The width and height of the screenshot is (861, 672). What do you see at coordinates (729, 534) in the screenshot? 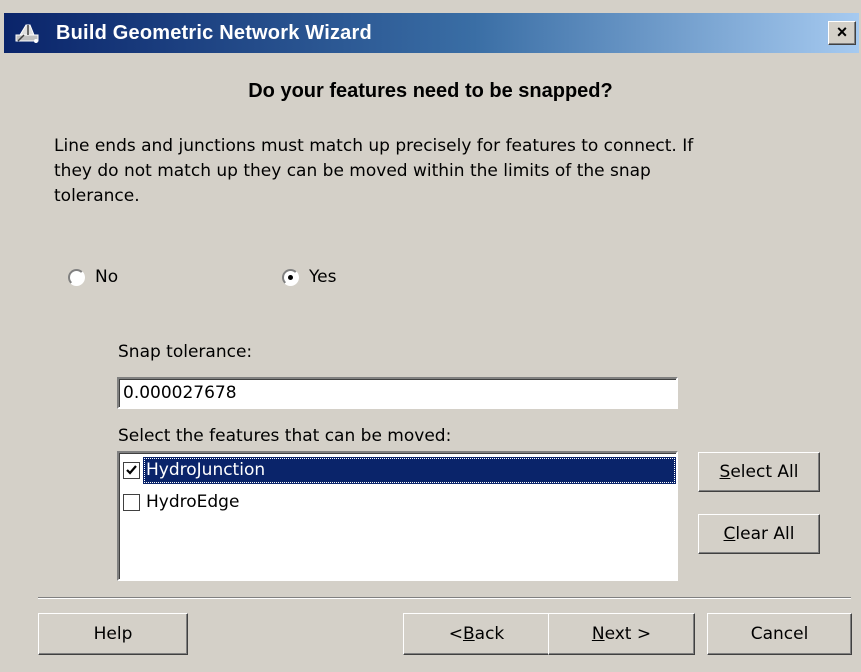
I see `clear-all-mnemonic: C` at bounding box center [729, 534].